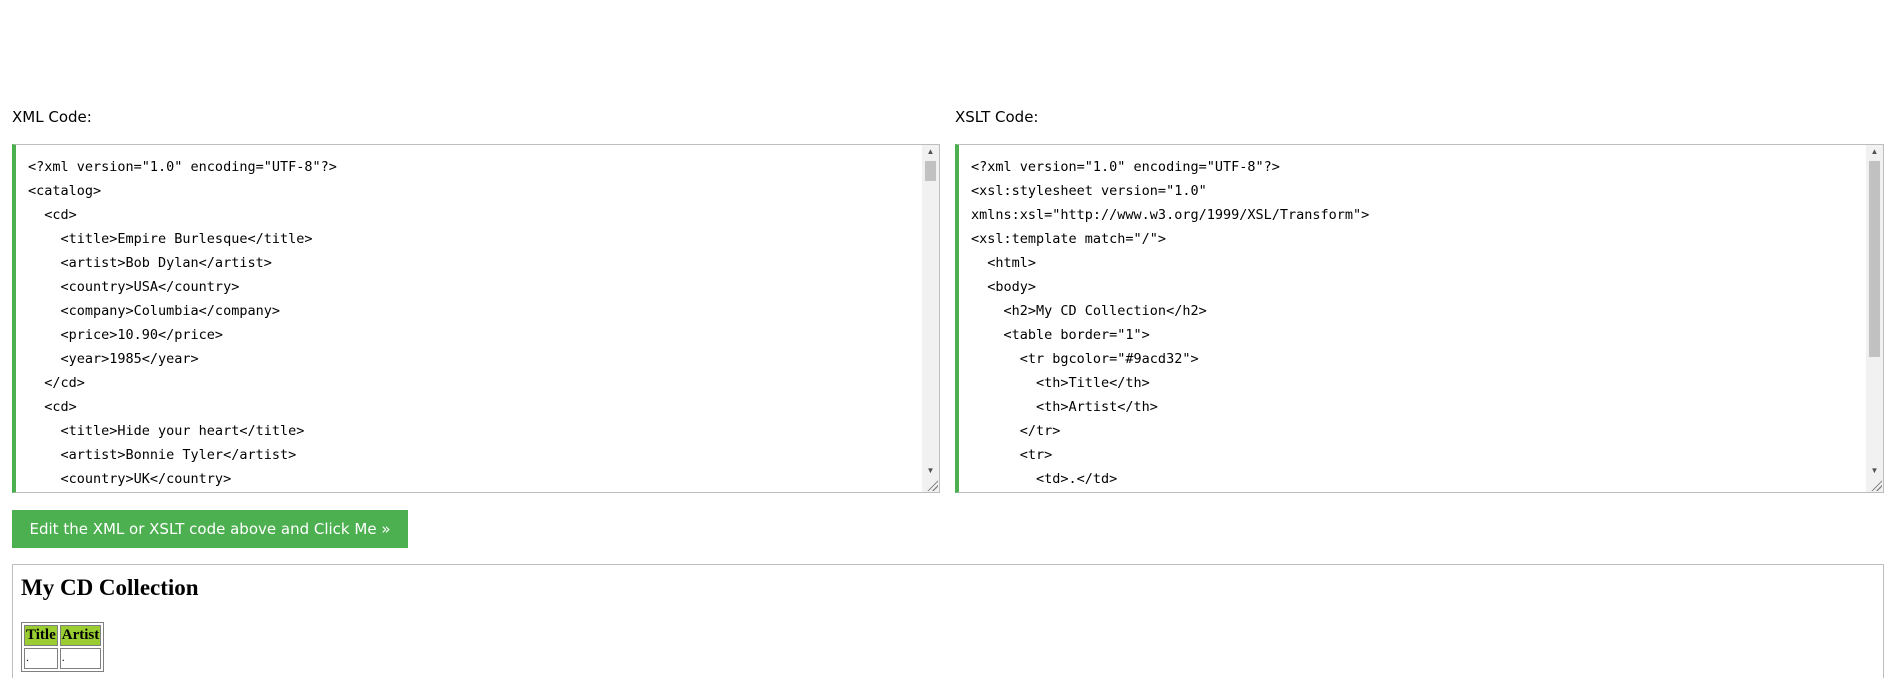  I want to click on xslt-code-label: XSLT Code:, so click(997, 117).